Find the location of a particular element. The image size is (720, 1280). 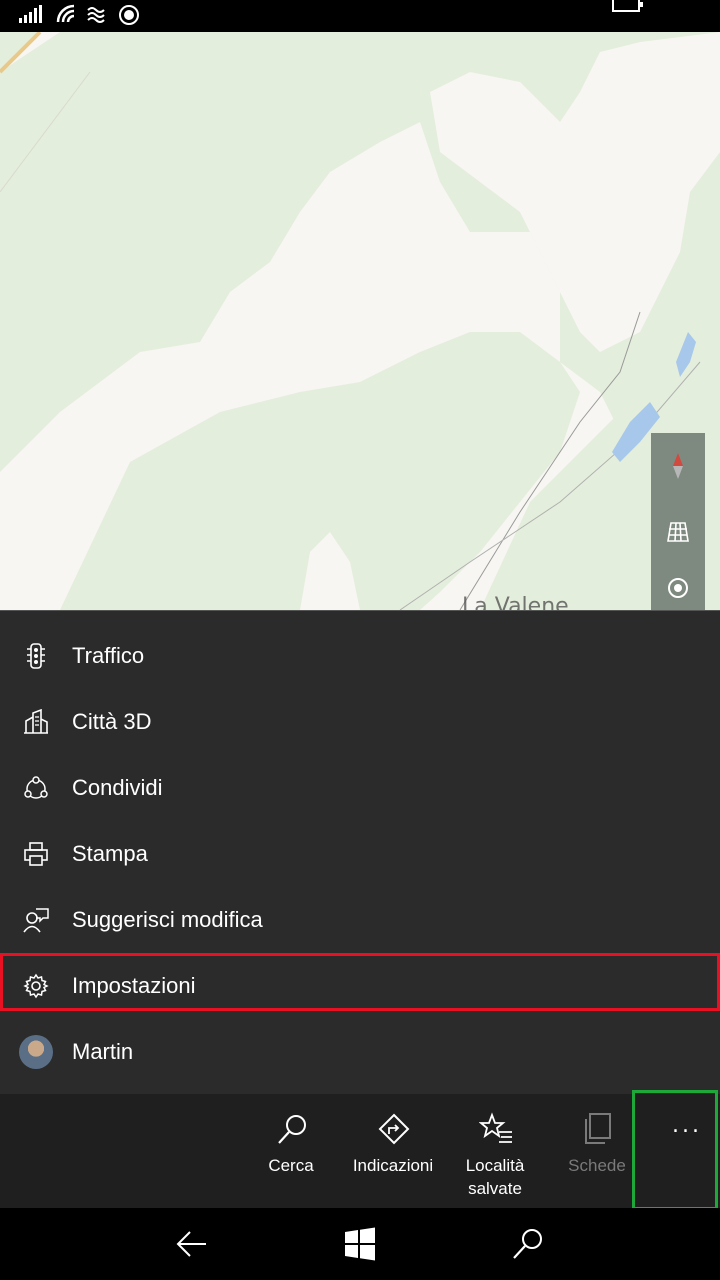

menu-item-traffic: Traffico is located at coordinates (360, 656).